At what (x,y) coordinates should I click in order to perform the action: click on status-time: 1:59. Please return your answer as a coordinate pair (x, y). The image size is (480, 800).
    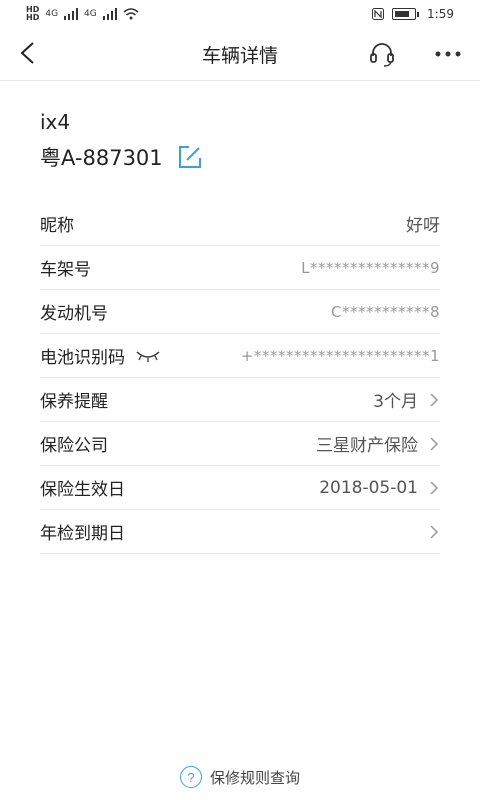
    Looking at the image, I should click on (440, 14).